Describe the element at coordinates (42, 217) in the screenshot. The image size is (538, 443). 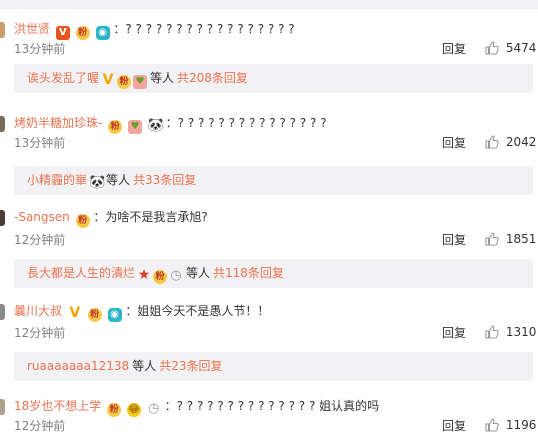
I see `comment-username: -Sangsen` at that location.